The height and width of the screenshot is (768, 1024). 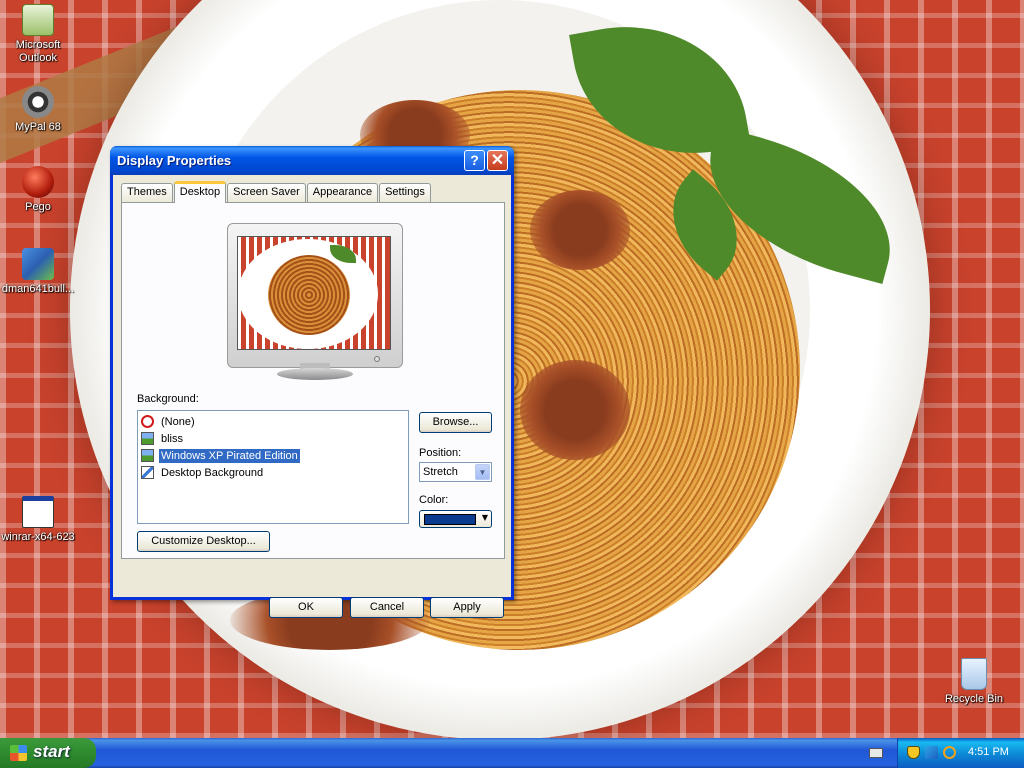 I want to click on tab-desktop: Desktop, so click(x=200, y=192).